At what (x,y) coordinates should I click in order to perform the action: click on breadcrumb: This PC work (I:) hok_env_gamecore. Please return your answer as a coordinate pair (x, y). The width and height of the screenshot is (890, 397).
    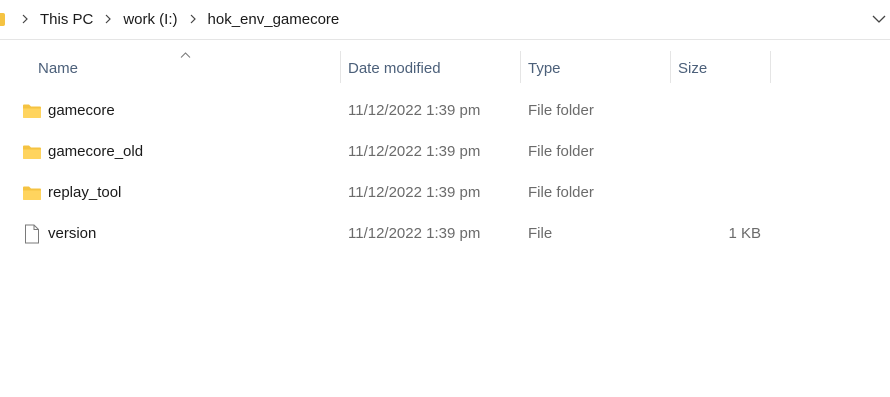
    Looking at the image, I should click on (170, 19).